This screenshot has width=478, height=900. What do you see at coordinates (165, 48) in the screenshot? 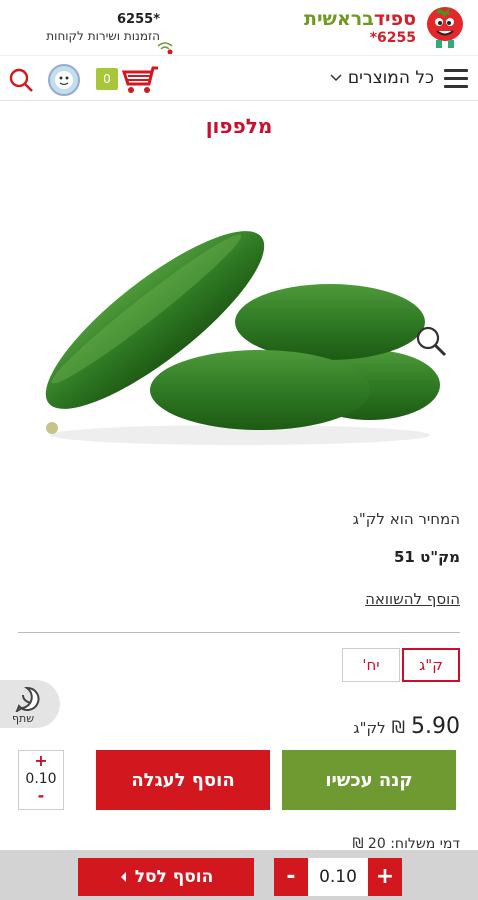
I see `signal-icon` at bounding box center [165, 48].